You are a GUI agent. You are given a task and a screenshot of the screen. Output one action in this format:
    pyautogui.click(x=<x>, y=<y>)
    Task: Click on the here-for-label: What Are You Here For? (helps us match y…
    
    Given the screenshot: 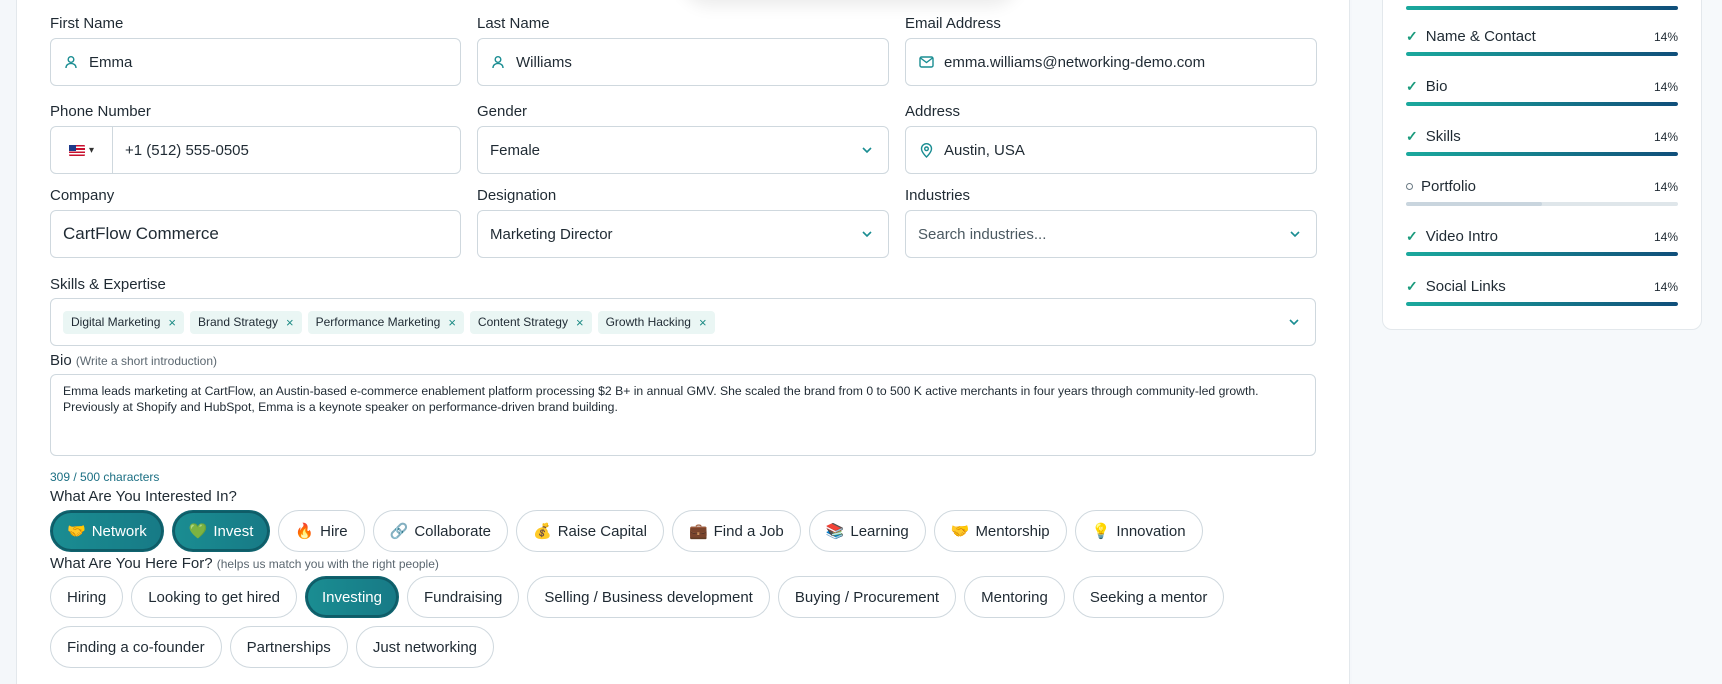 What is the action you would take?
    pyautogui.click(x=244, y=563)
    